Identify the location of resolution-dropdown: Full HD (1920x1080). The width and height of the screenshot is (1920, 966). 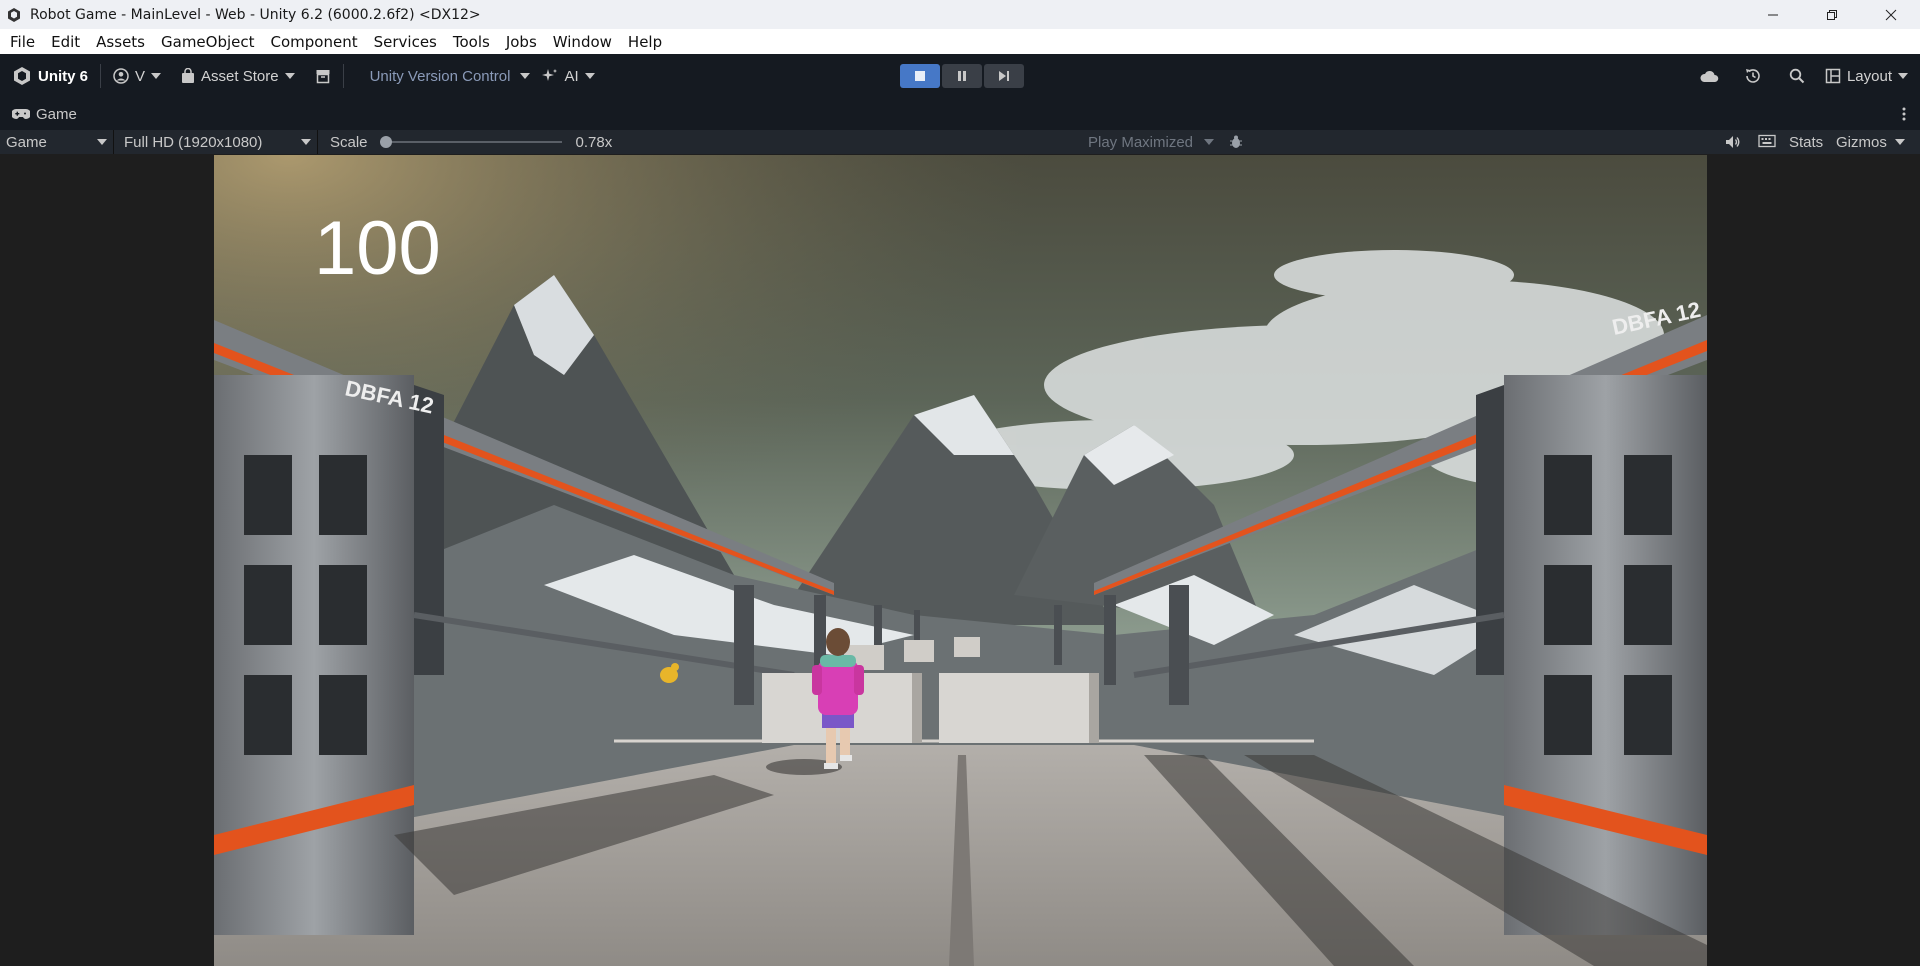
(216, 142).